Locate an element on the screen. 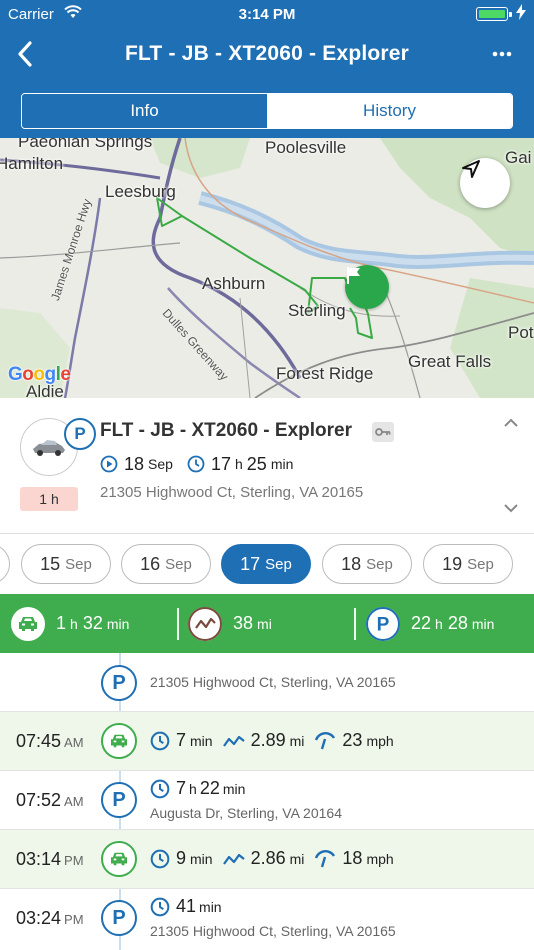  date-pill-19: 19 Sep is located at coordinates (468, 564).